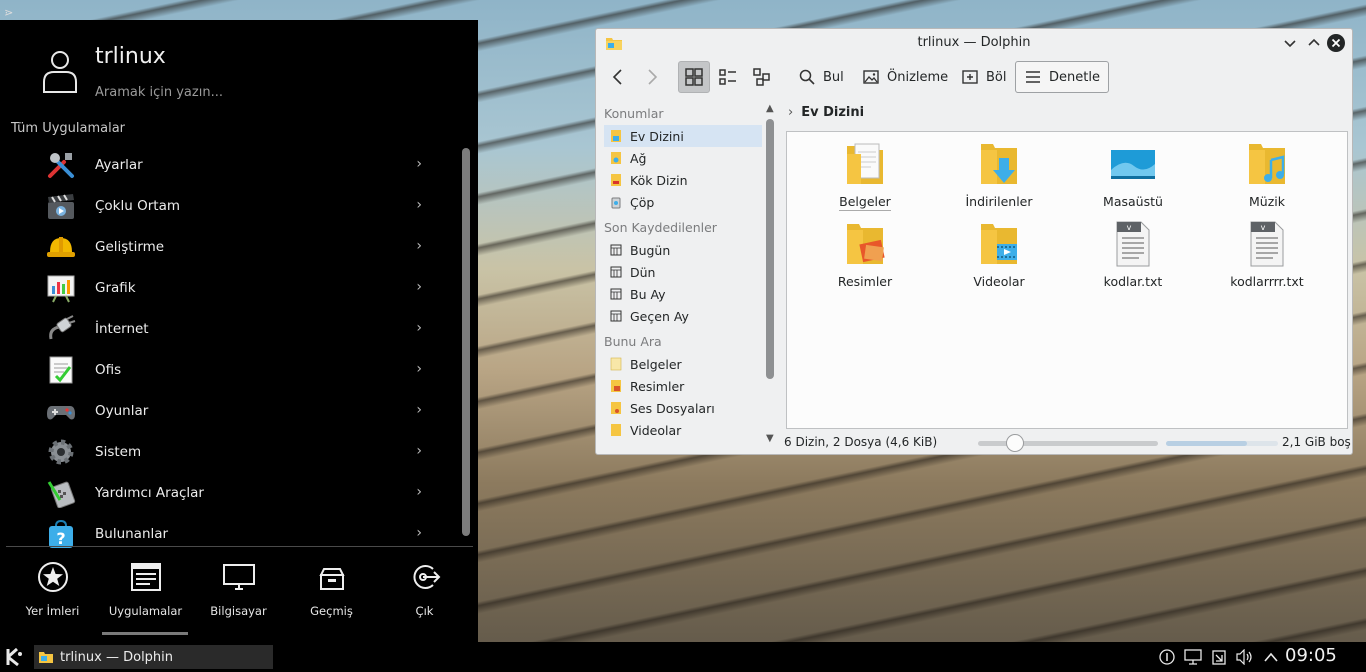 The width and height of the screenshot is (1366, 672). What do you see at coordinates (983, 77) in the screenshot?
I see `split-button: Böl` at bounding box center [983, 77].